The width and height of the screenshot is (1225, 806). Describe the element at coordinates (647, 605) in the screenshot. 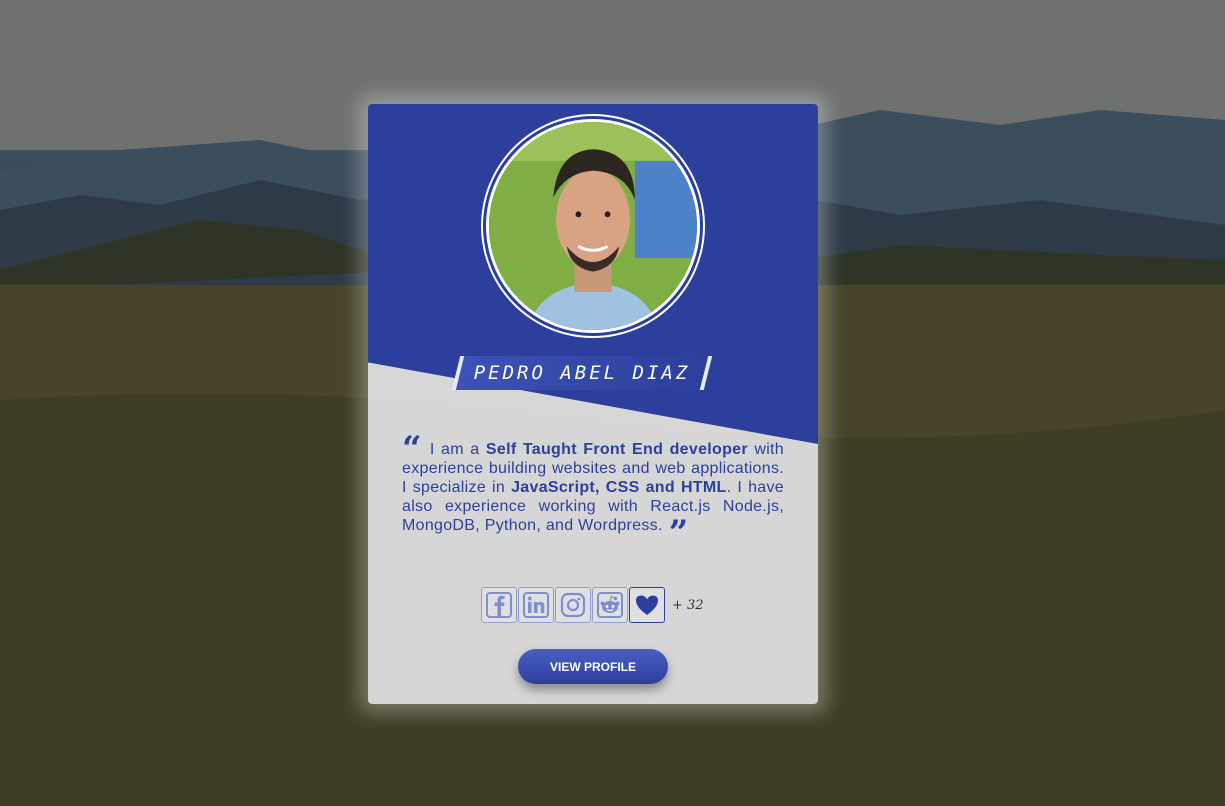

I see `heart-icon` at that location.